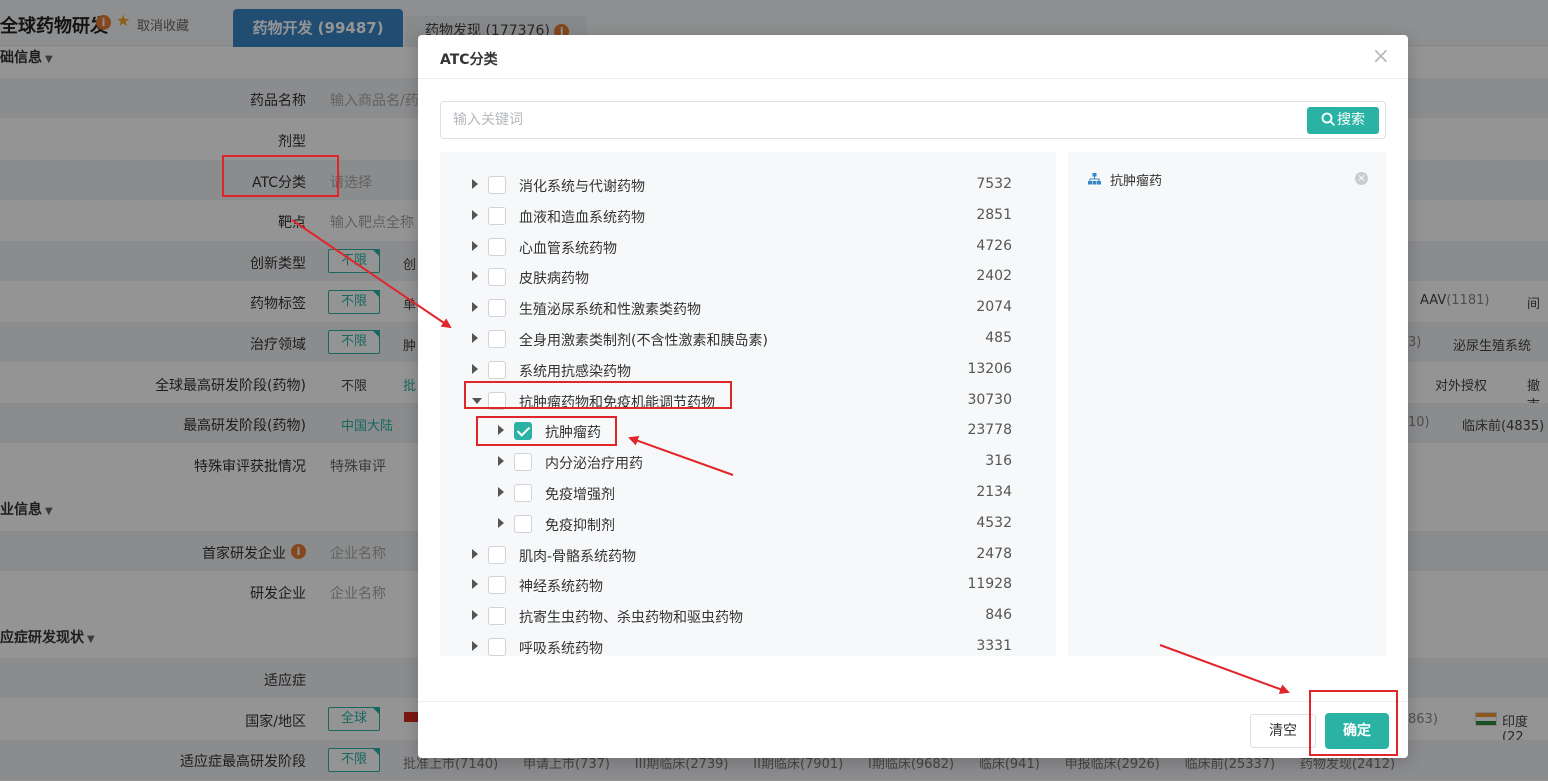  What do you see at coordinates (748, 493) in the screenshot?
I see `tree-row: 免疫增强剂 2134` at bounding box center [748, 493].